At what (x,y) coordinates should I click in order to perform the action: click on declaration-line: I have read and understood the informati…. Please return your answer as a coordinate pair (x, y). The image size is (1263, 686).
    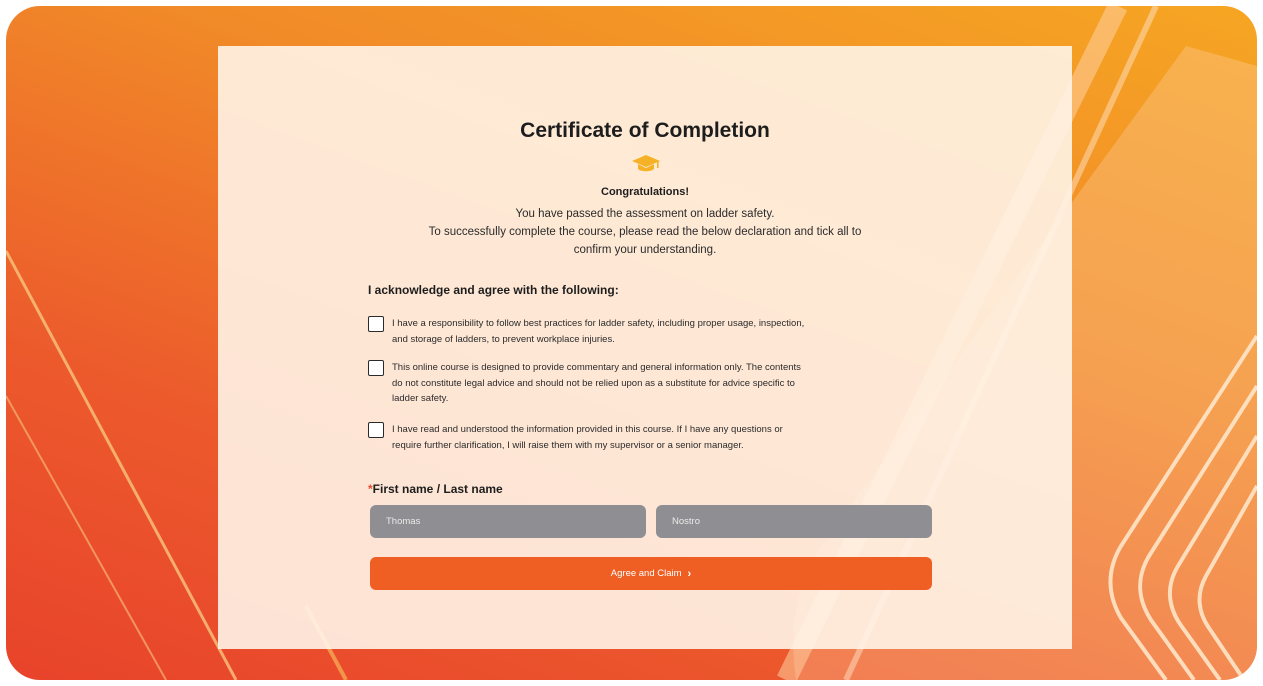
    Looking at the image, I should click on (587, 429).